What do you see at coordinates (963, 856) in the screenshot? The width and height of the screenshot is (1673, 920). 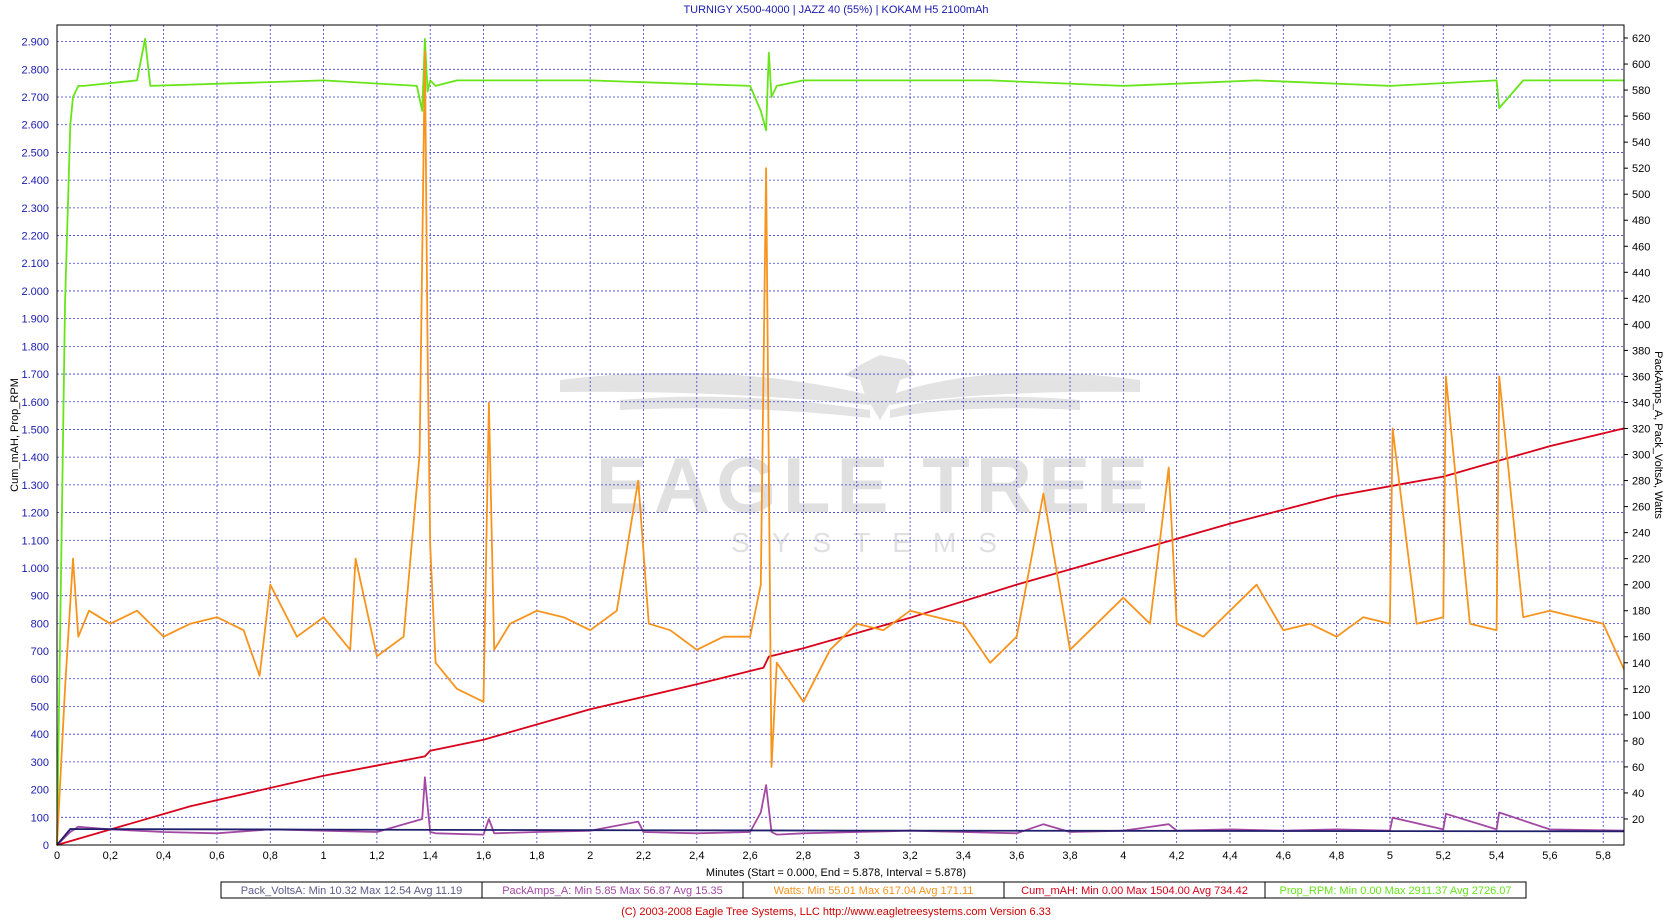 I see `x-tick-label: 3,4` at bounding box center [963, 856].